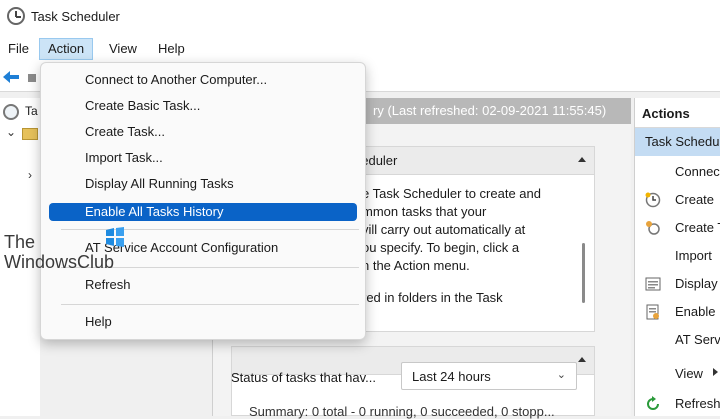 This screenshot has width=720, height=419. I want to click on summary-header-text: ry (Last refreshed: 02-09-2021 11:55:45), so click(490, 110).